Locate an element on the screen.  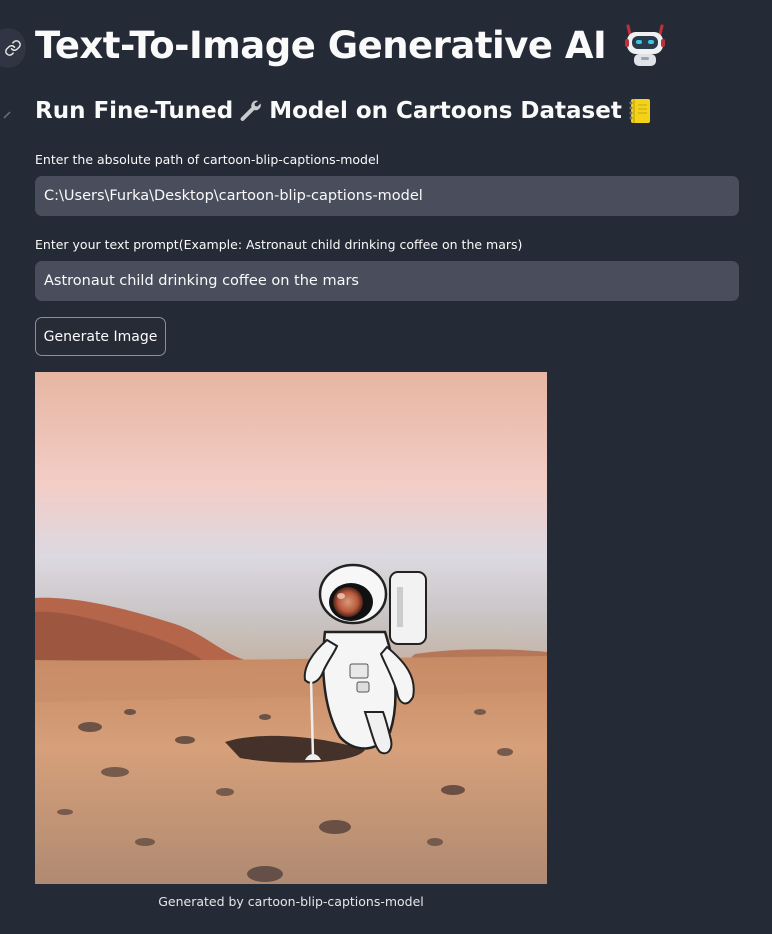
page-title-text: Text-To-Image Generative AI is located at coordinates (321, 45).